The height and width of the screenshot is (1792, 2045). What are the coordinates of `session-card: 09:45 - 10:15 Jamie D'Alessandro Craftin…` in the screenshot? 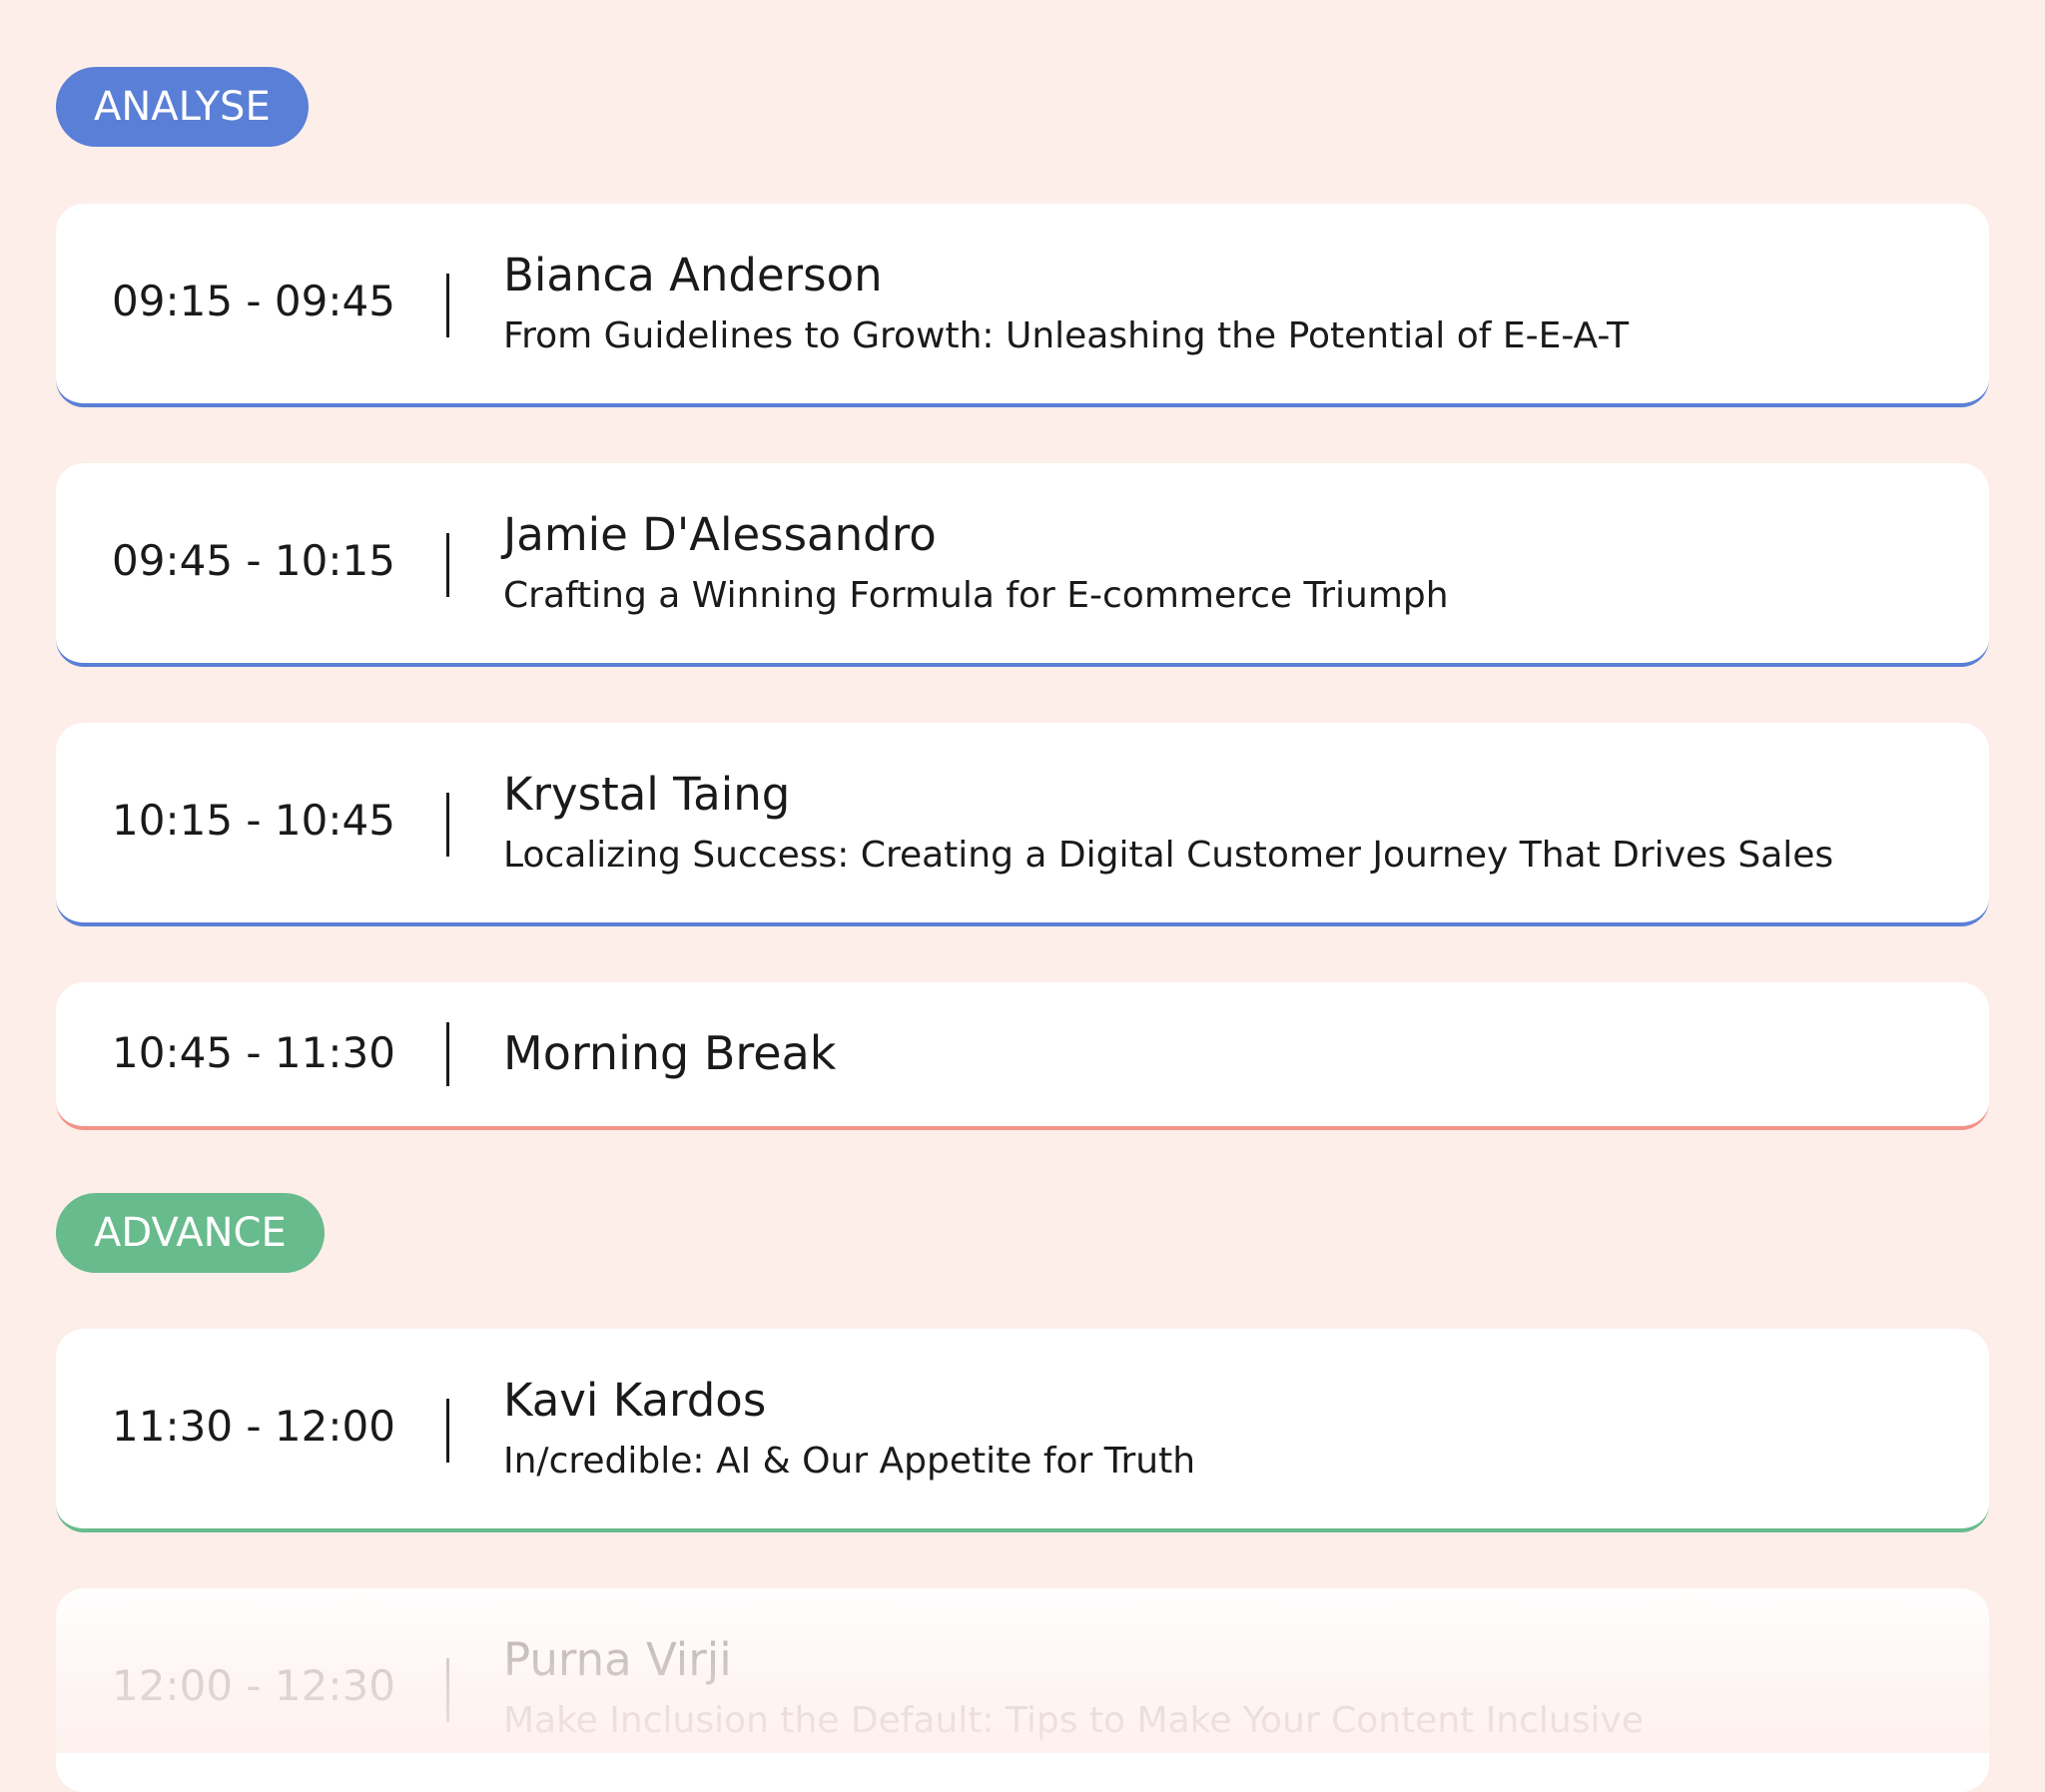 It's located at (1022, 565).